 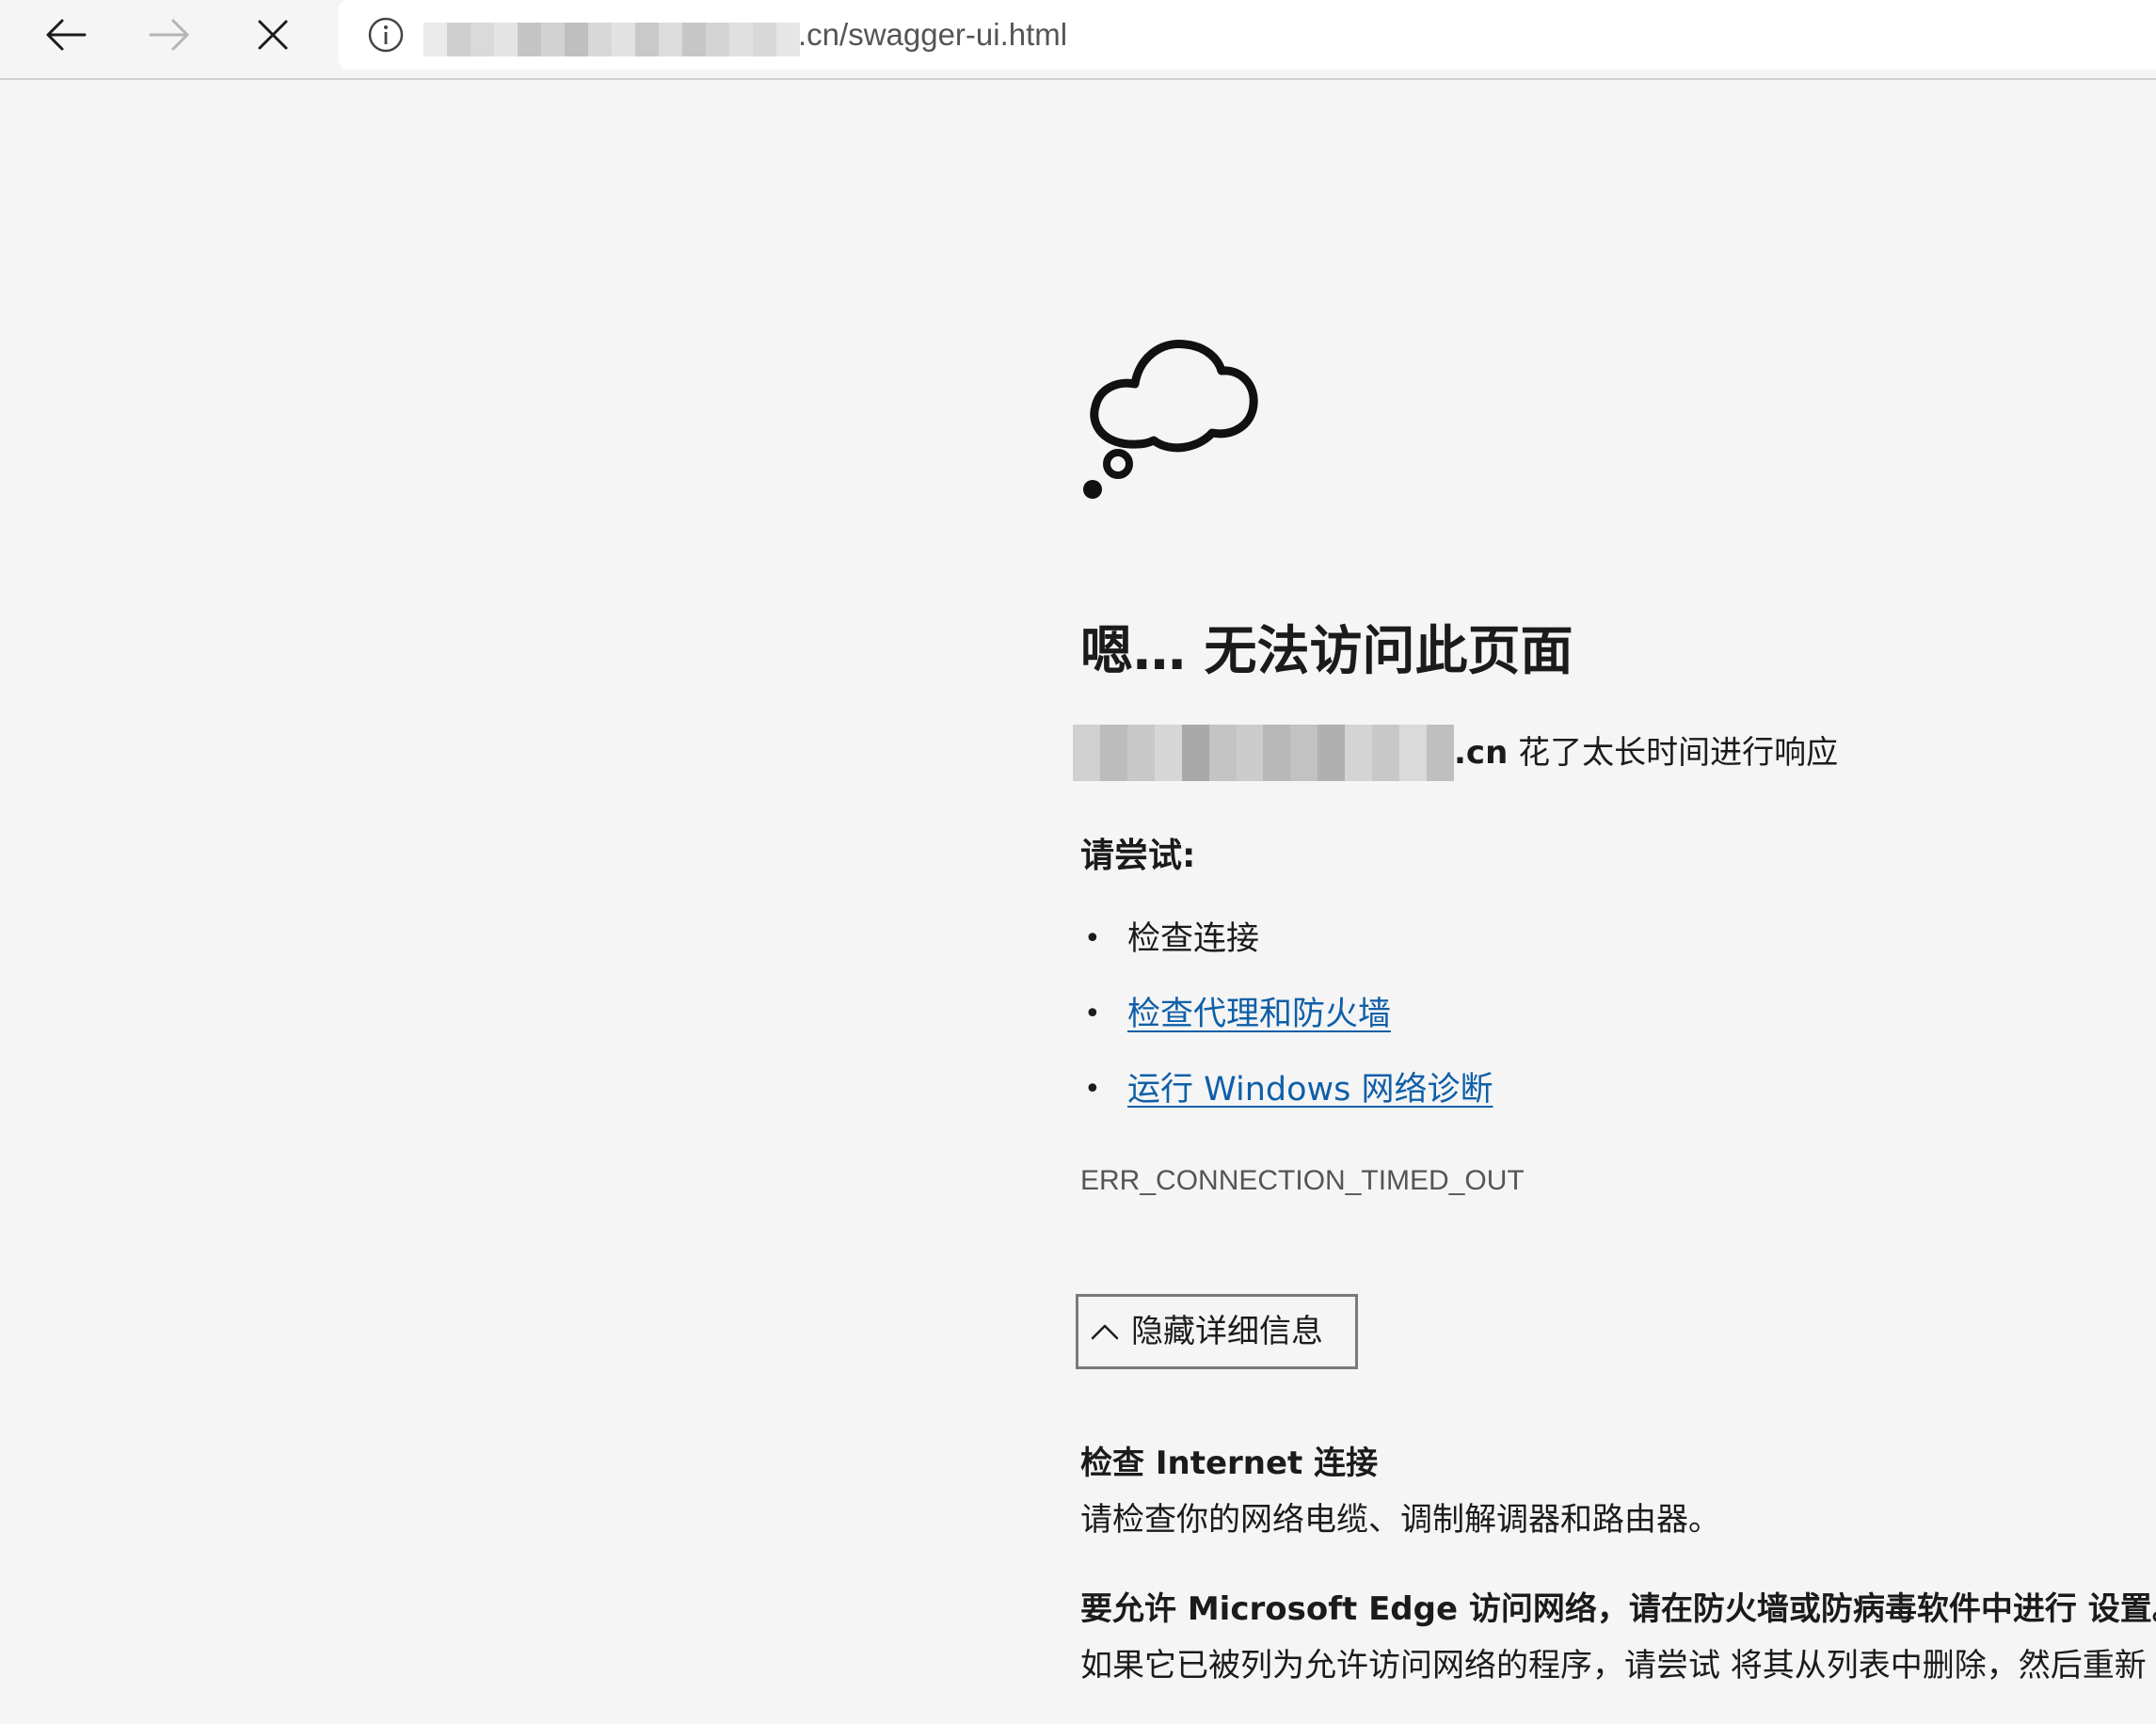 I want to click on suggestion-text: 检查连接, so click(x=1193, y=939).